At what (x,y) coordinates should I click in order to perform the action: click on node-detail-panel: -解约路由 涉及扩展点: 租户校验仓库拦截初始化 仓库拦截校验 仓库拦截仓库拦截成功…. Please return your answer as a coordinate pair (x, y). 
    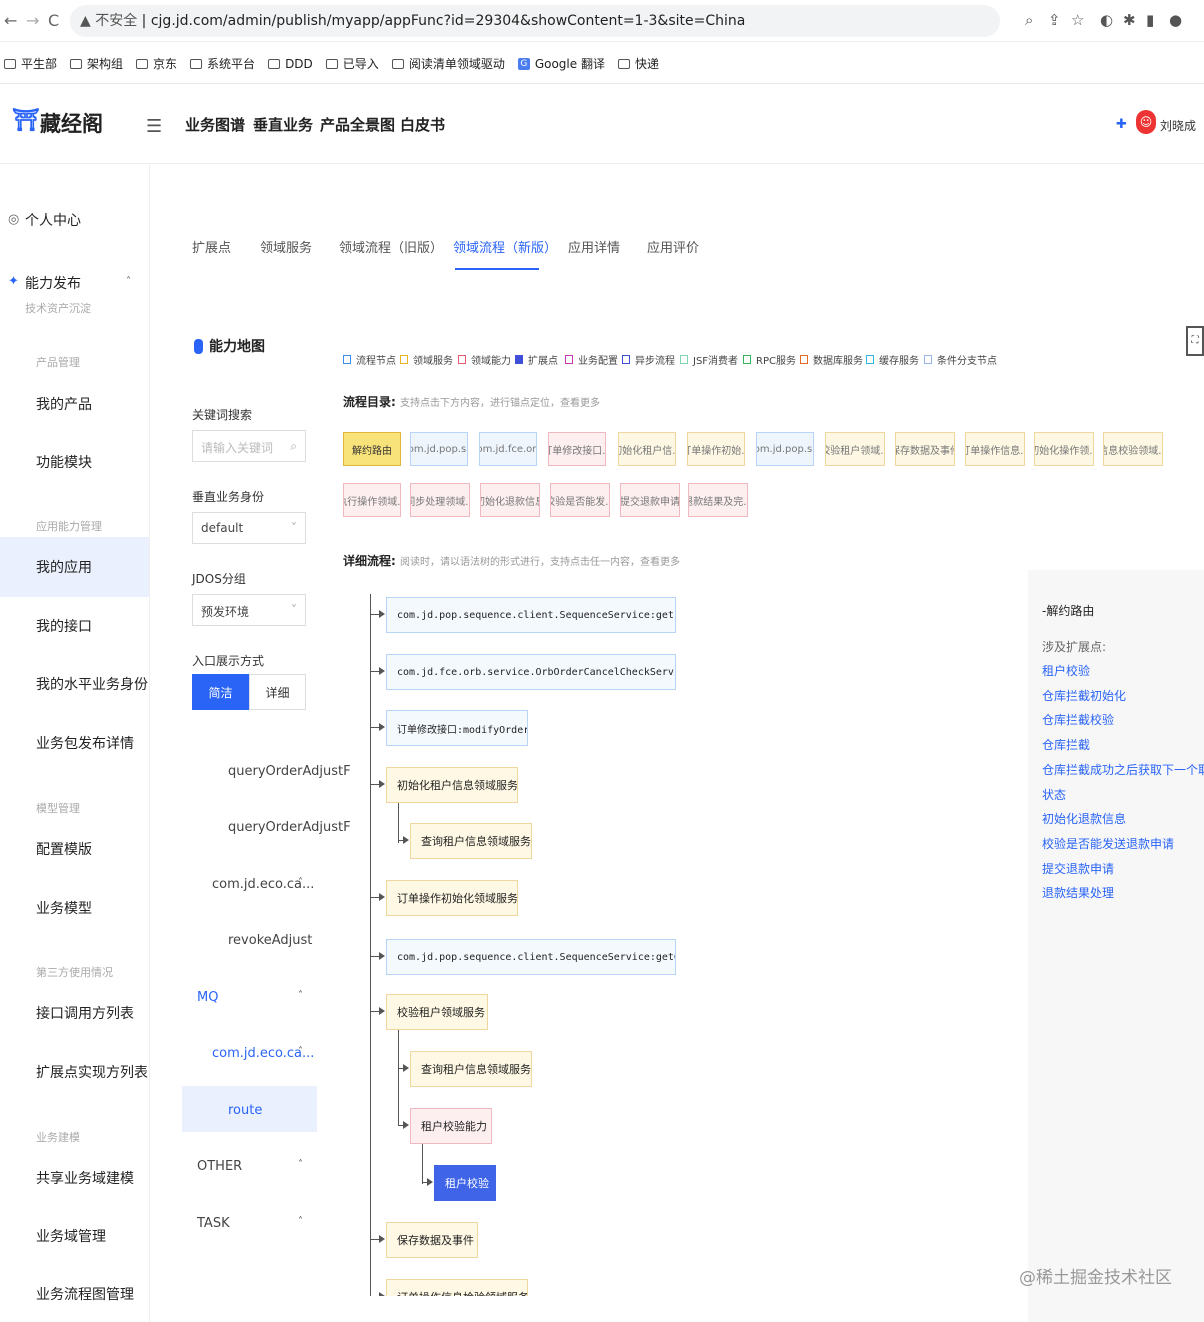
    Looking at the image, I should click on (1116, 946).